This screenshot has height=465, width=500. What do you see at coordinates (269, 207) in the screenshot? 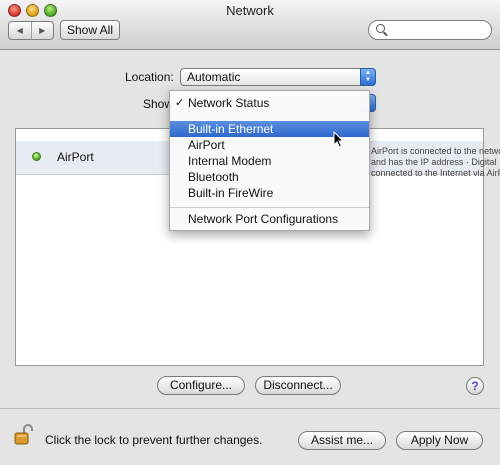
I see `menu-separator` at bounding box center [269, 207].